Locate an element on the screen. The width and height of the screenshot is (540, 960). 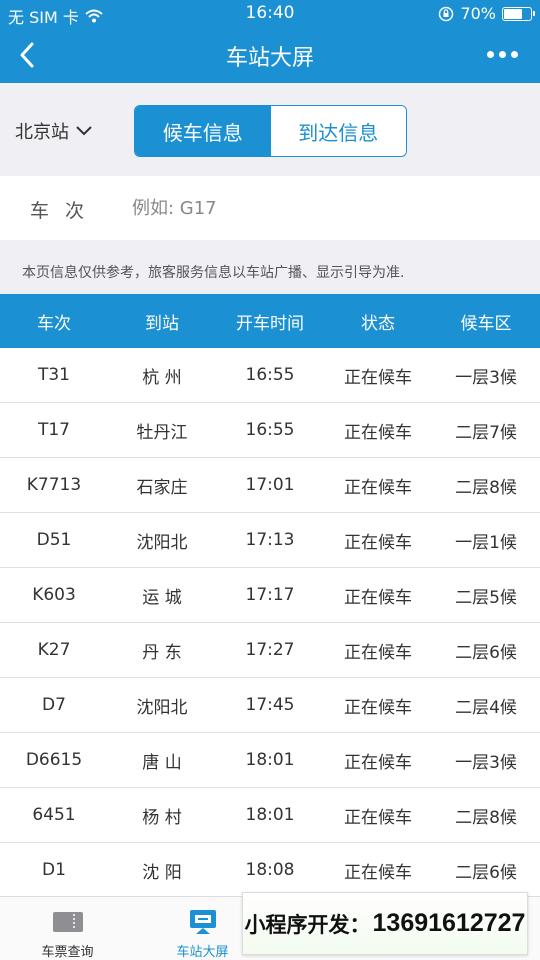
cell-train-number: D7 is located at coordinates (54, 705).